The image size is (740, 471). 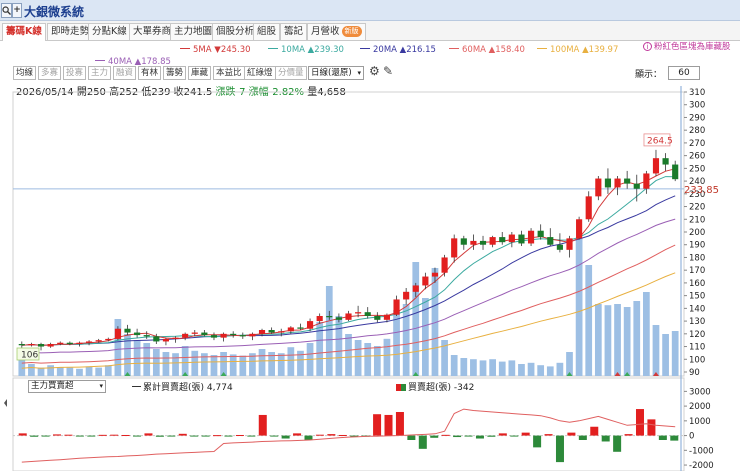 What do you see at coordinates (697, 233) in the screenshot?
I see `price-tick-label: 200` at bounding box center [697, 233].